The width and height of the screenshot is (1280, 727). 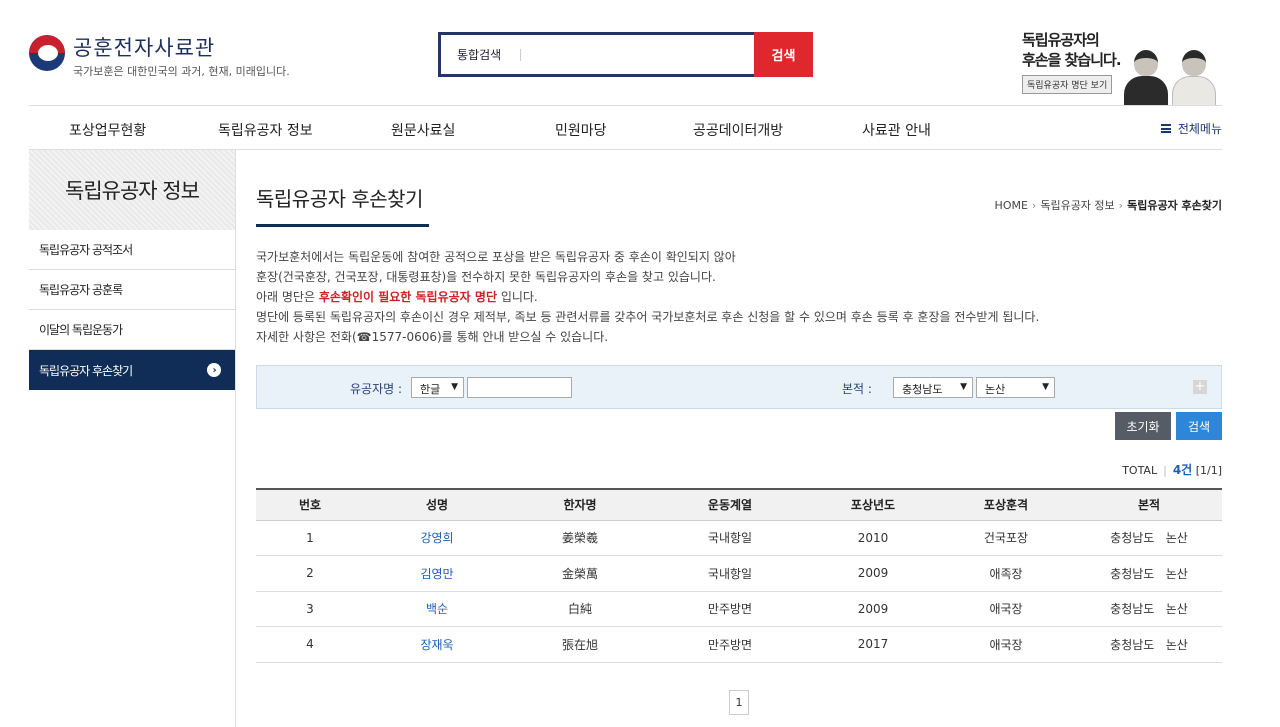 I want to click on name-filter-label: 유공자명 :, so click(x=376, y=389).